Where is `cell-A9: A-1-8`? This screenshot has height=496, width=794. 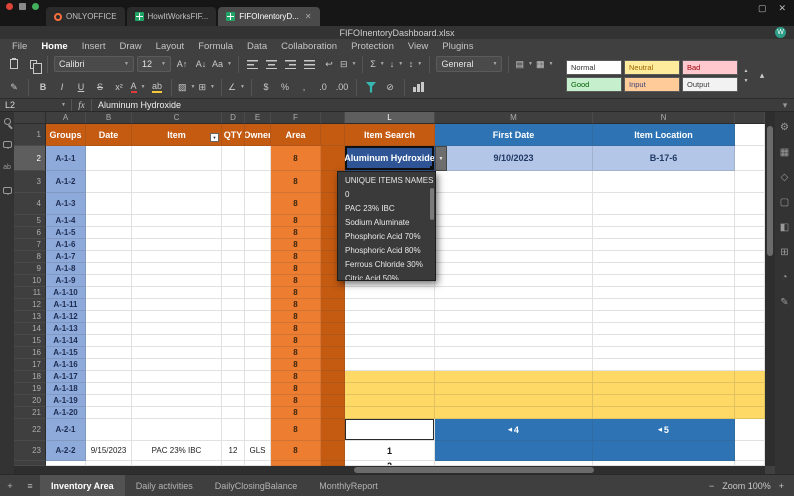 cell-A9: A-1-8 is located at coordinates (66, 269).